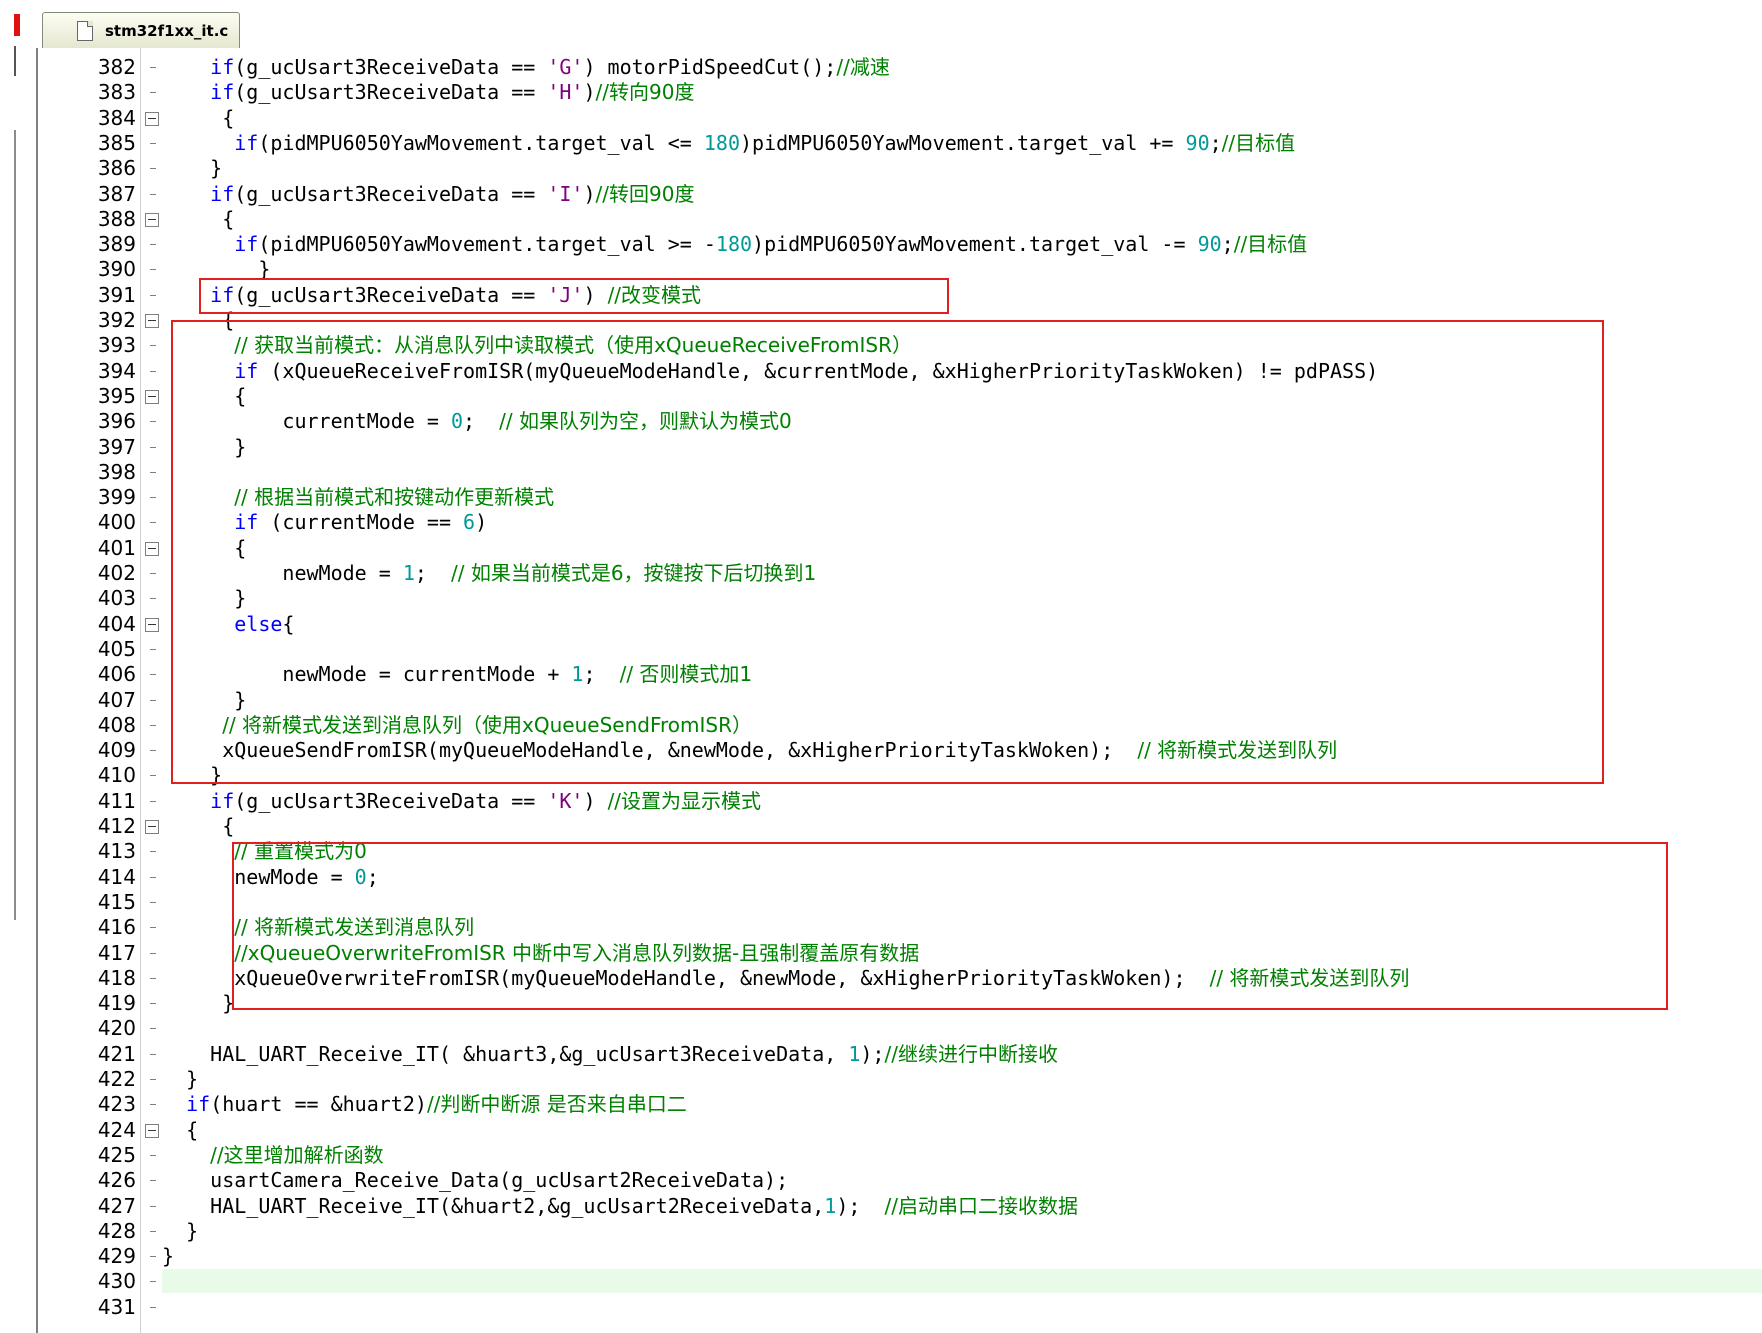  I want to click on code-line-text: }, so click(168, 1256).